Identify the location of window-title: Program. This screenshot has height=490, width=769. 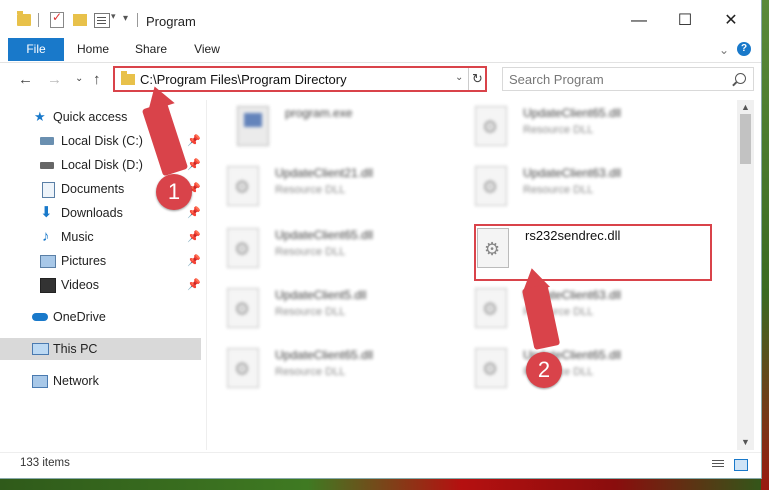
(171, 21).